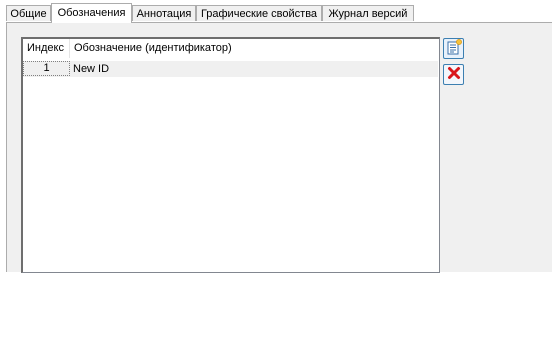 Image resolution: width=552 pixels, height=363 pixels. I want to click on tab-version-log: Журнал версий, so click(368, 13).